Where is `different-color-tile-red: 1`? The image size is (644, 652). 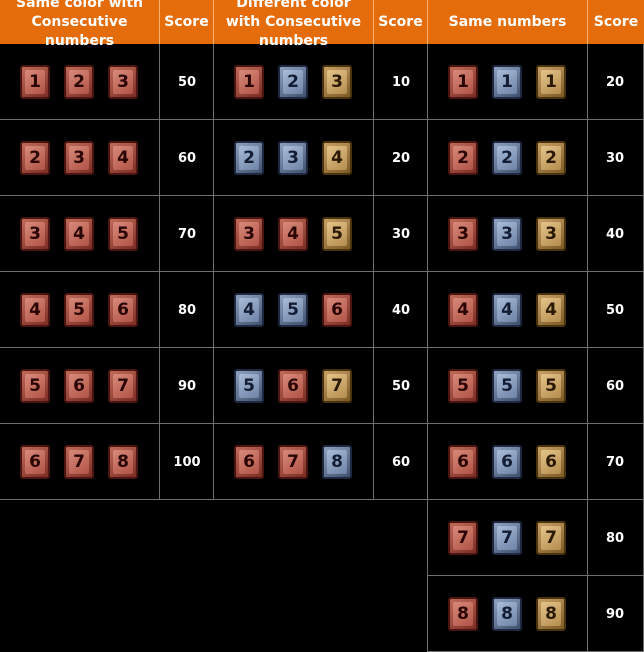
different-color-tile-red: 1 is located at coordinates (249, 82).